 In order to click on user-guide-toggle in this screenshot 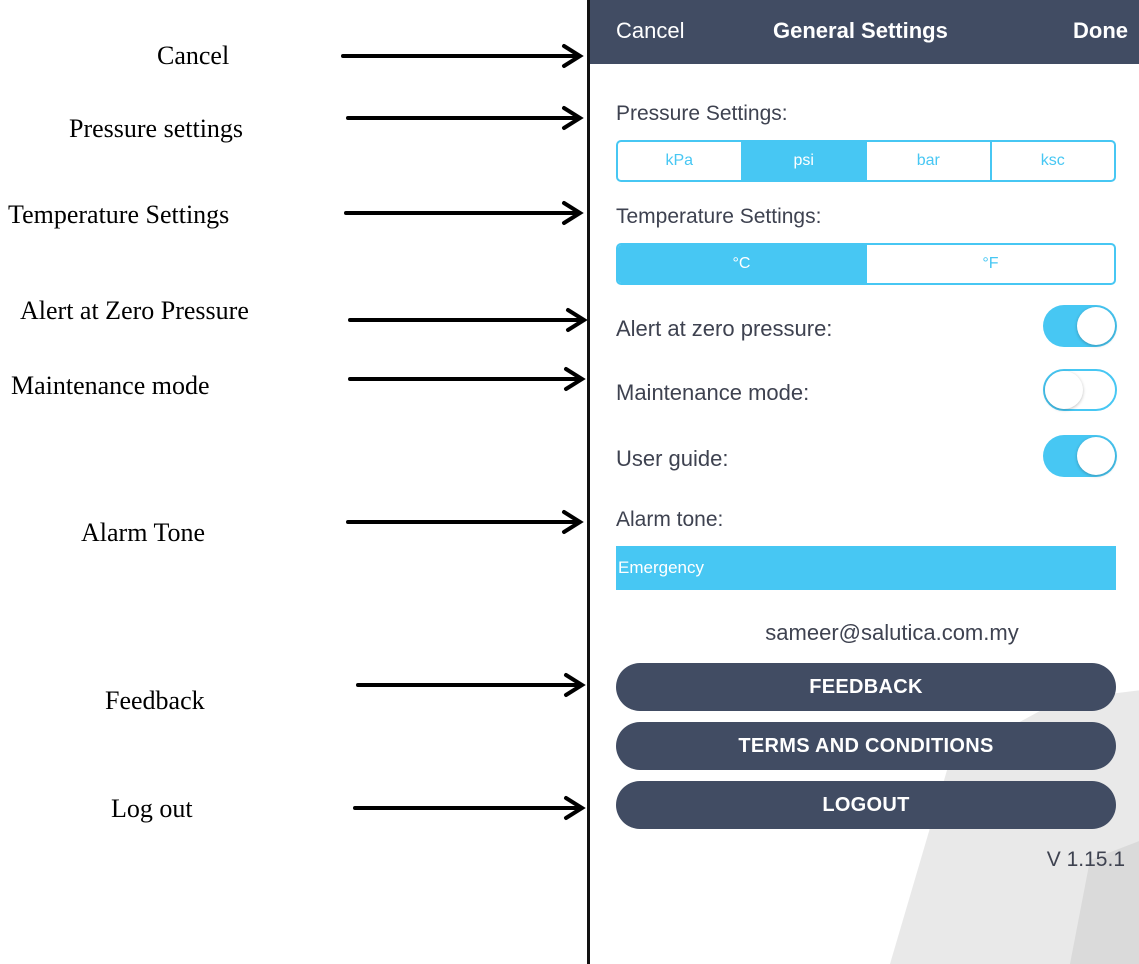, I will do `click(1080, 456)`.